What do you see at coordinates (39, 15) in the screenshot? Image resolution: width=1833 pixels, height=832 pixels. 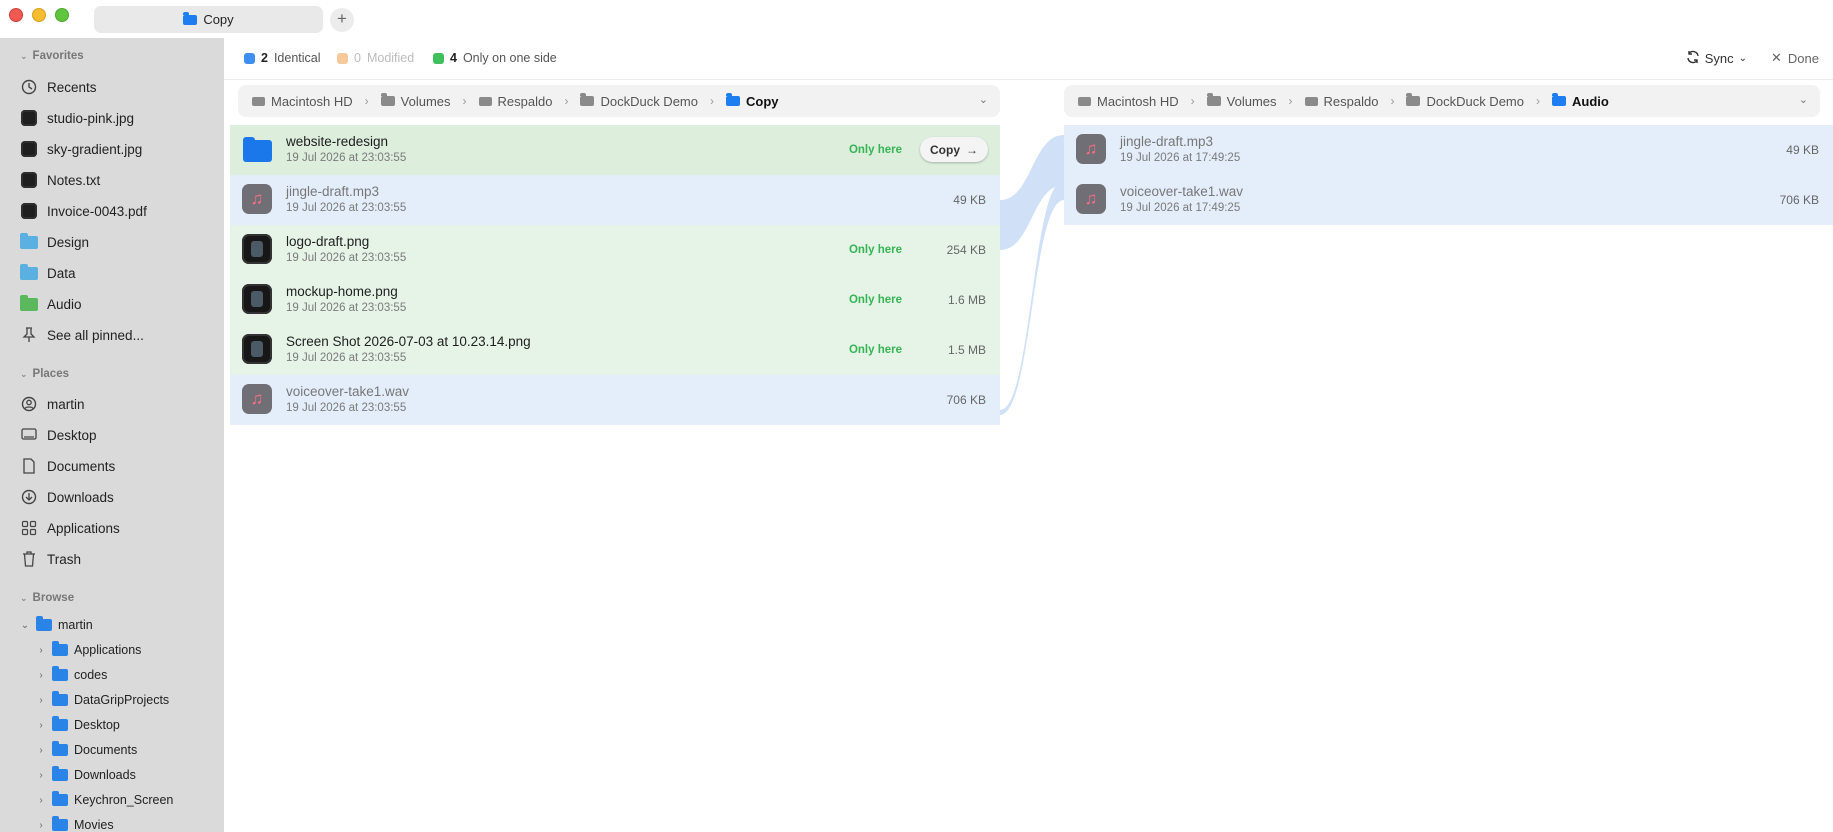 I see `minimize-window-button` at bounding box center [39, 15].